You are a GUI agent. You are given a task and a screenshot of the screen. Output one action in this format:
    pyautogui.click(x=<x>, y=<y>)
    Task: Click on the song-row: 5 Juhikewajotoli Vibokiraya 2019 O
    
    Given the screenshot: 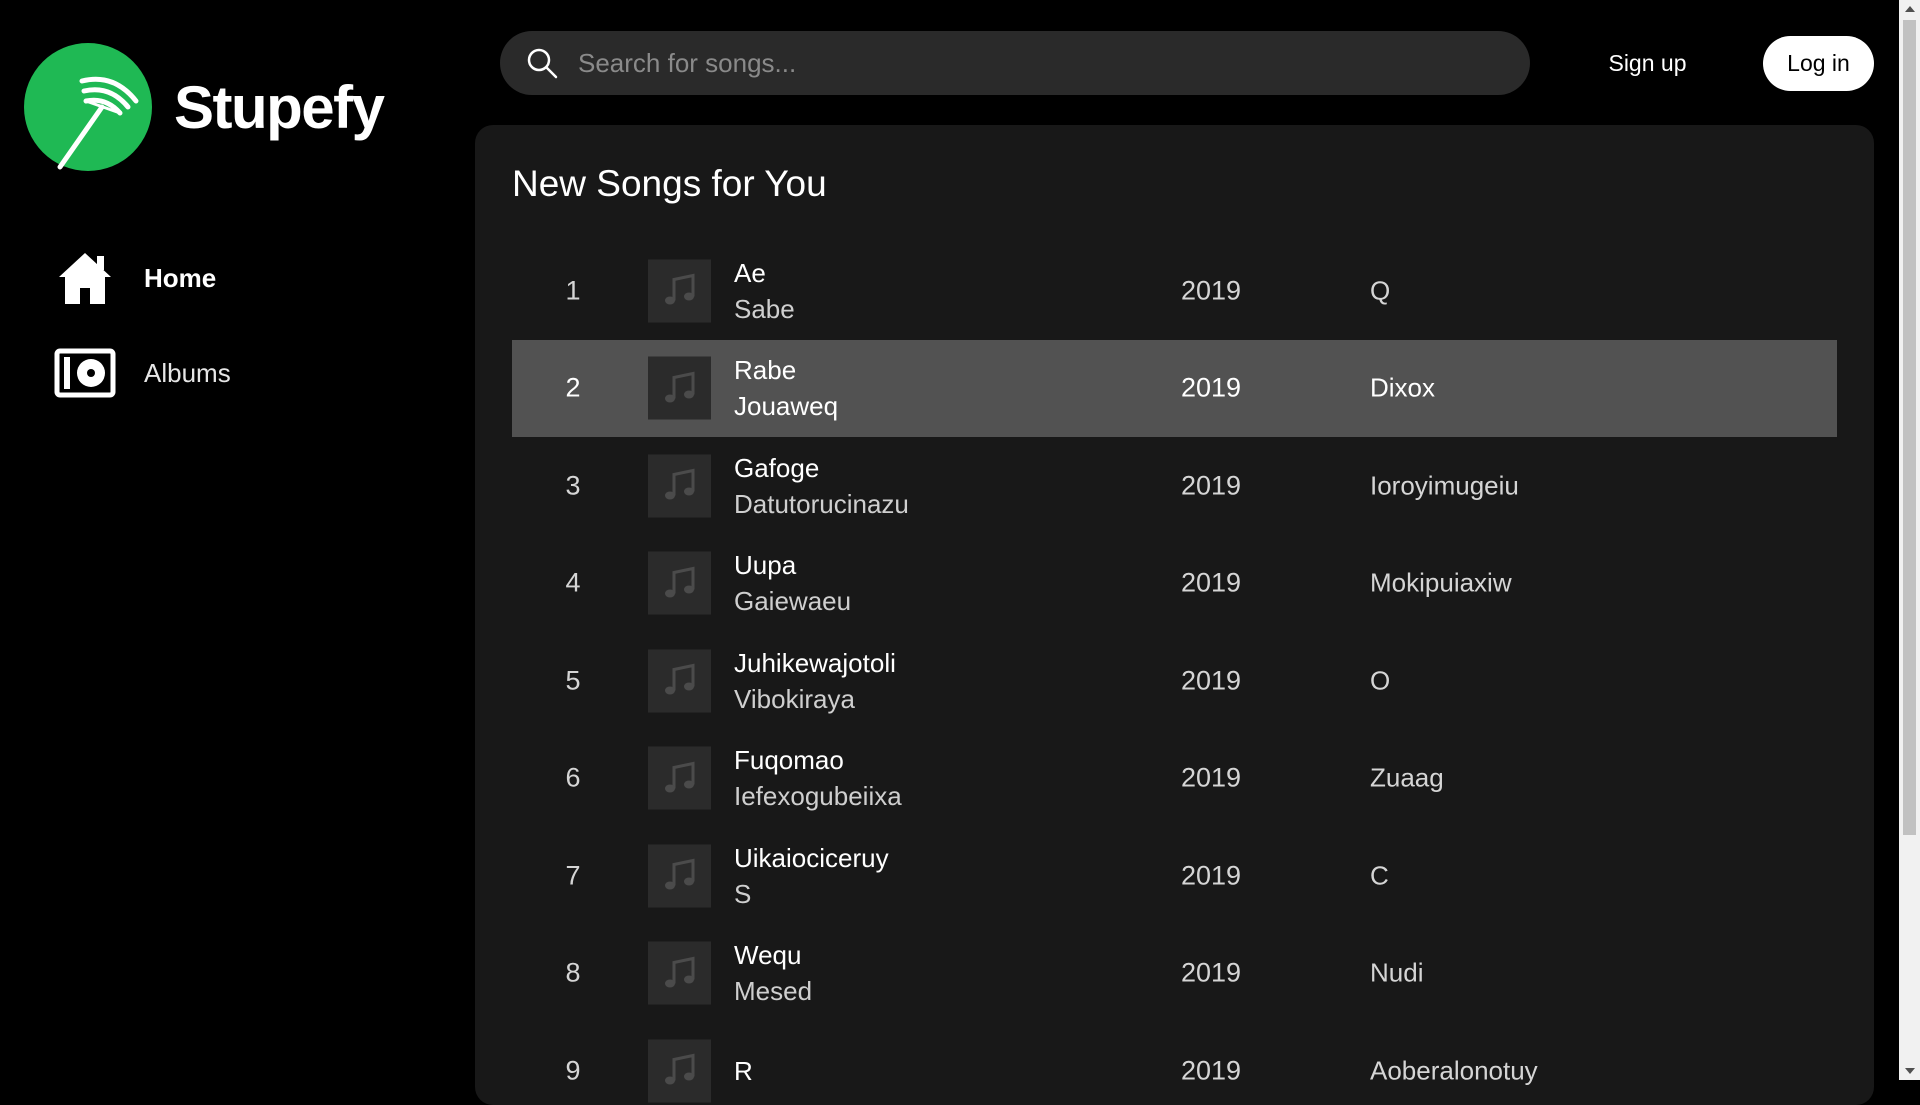 What is the action you would take?
    pyautogui.click(x=1174, y=681)
    